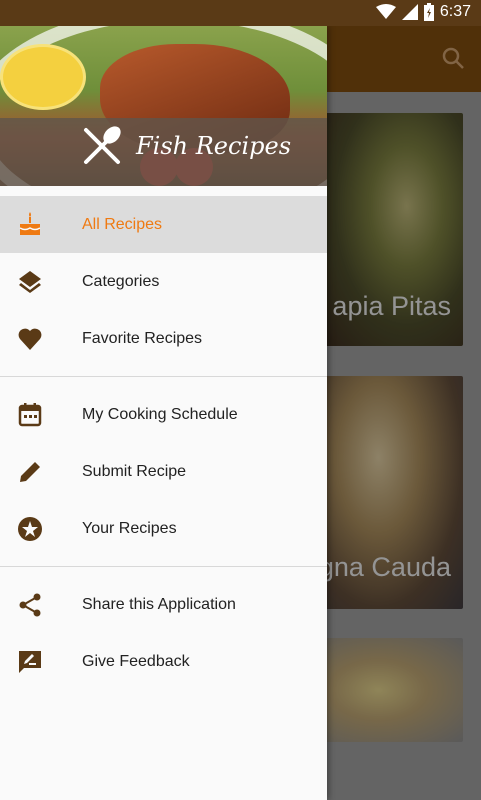 This screenshot has height=800, width=481. I want to click on feedback-icon, so click(30, 662).